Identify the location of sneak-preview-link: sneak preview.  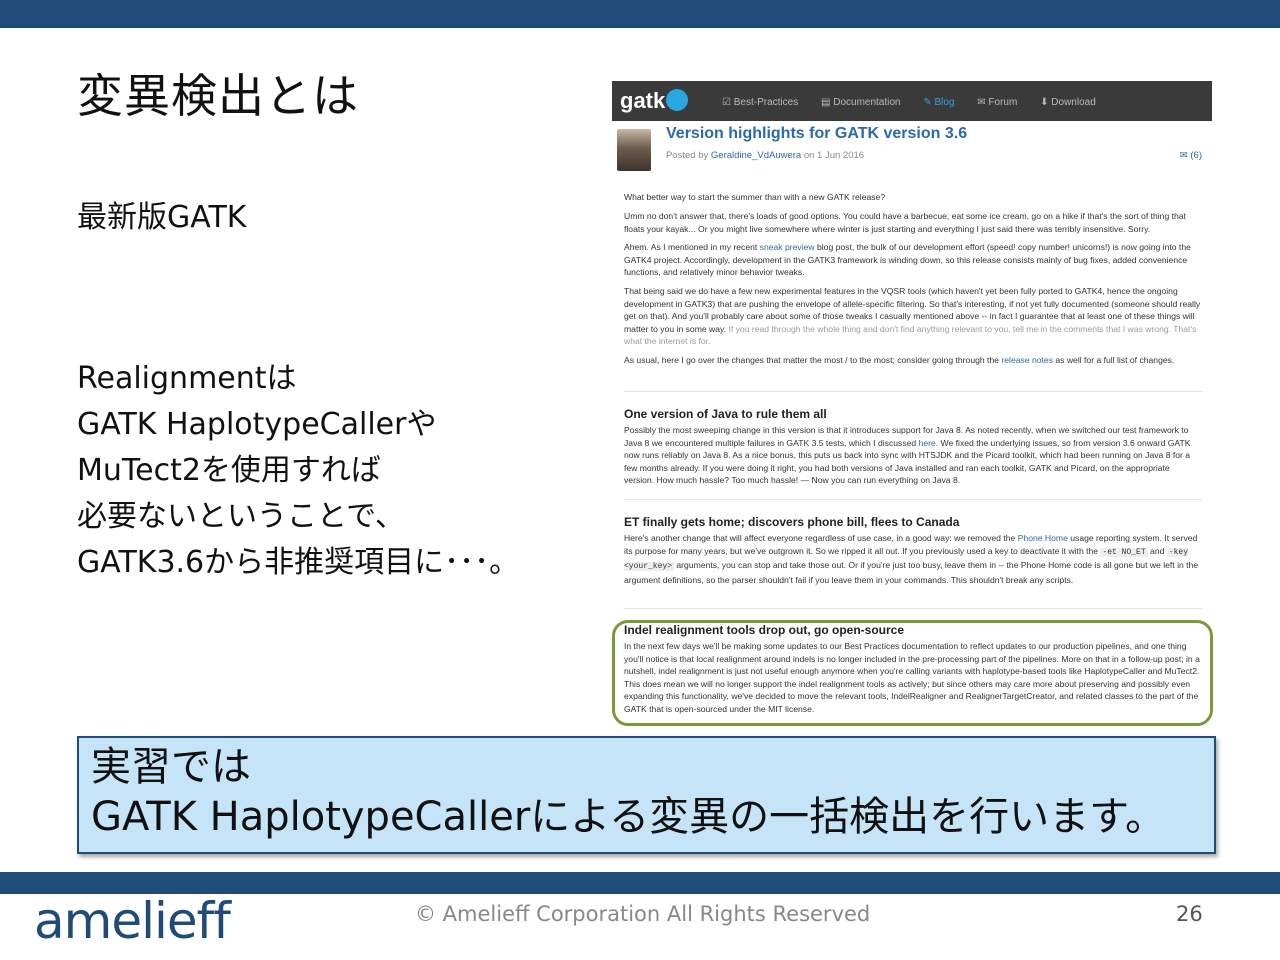
(787, 247).